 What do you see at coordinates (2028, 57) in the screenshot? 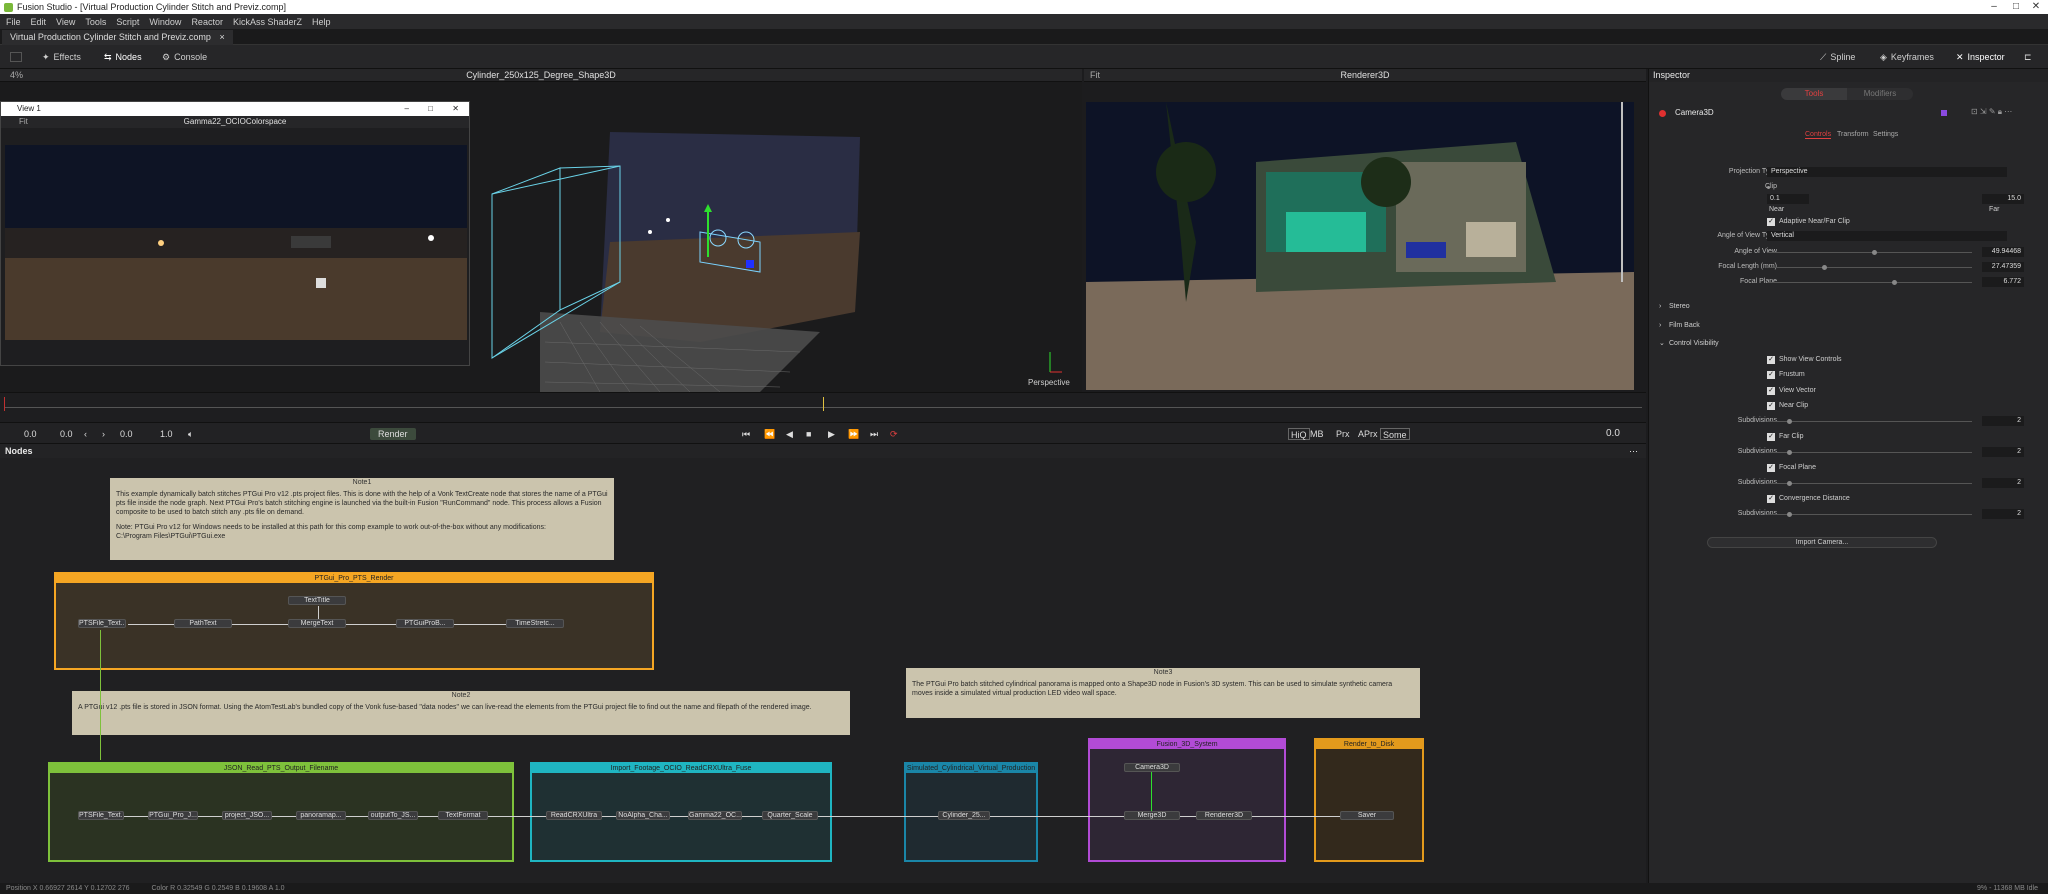
I see `toolbar-more-icon: ⊏` at bounding box center [2028, 57].